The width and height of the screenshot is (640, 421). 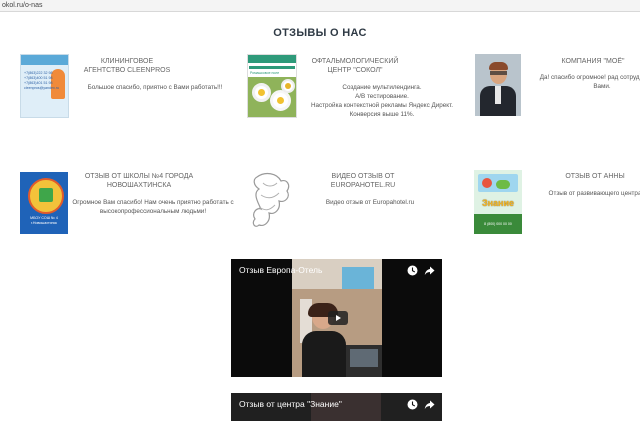 What do you see at coordinates (272, 86) in the screenshot?
I see `review-thumbnail-sokol: Ромашковое поле` at bounding box center [272, 86].